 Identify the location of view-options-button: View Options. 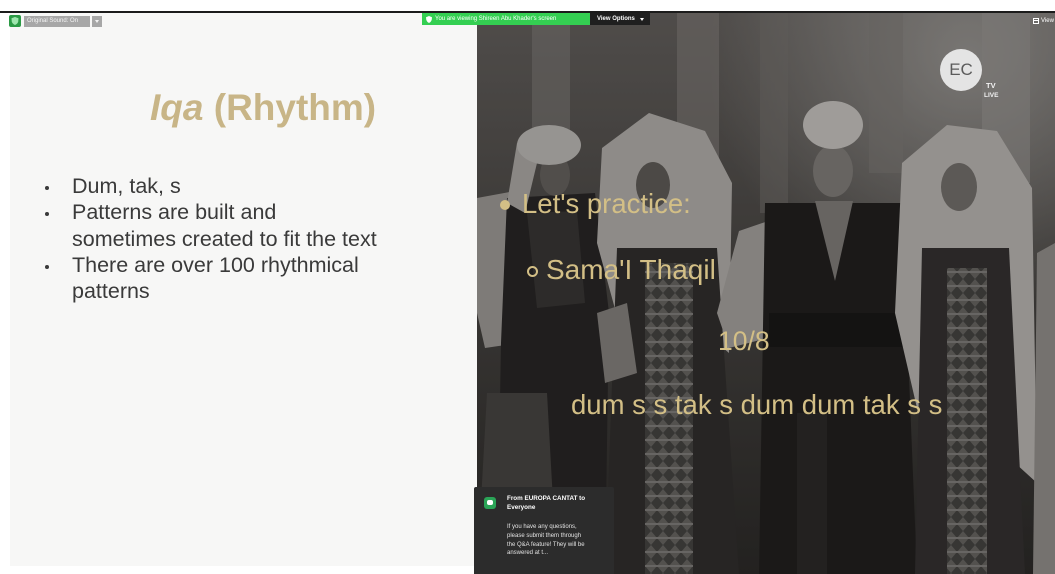
(620, 19).